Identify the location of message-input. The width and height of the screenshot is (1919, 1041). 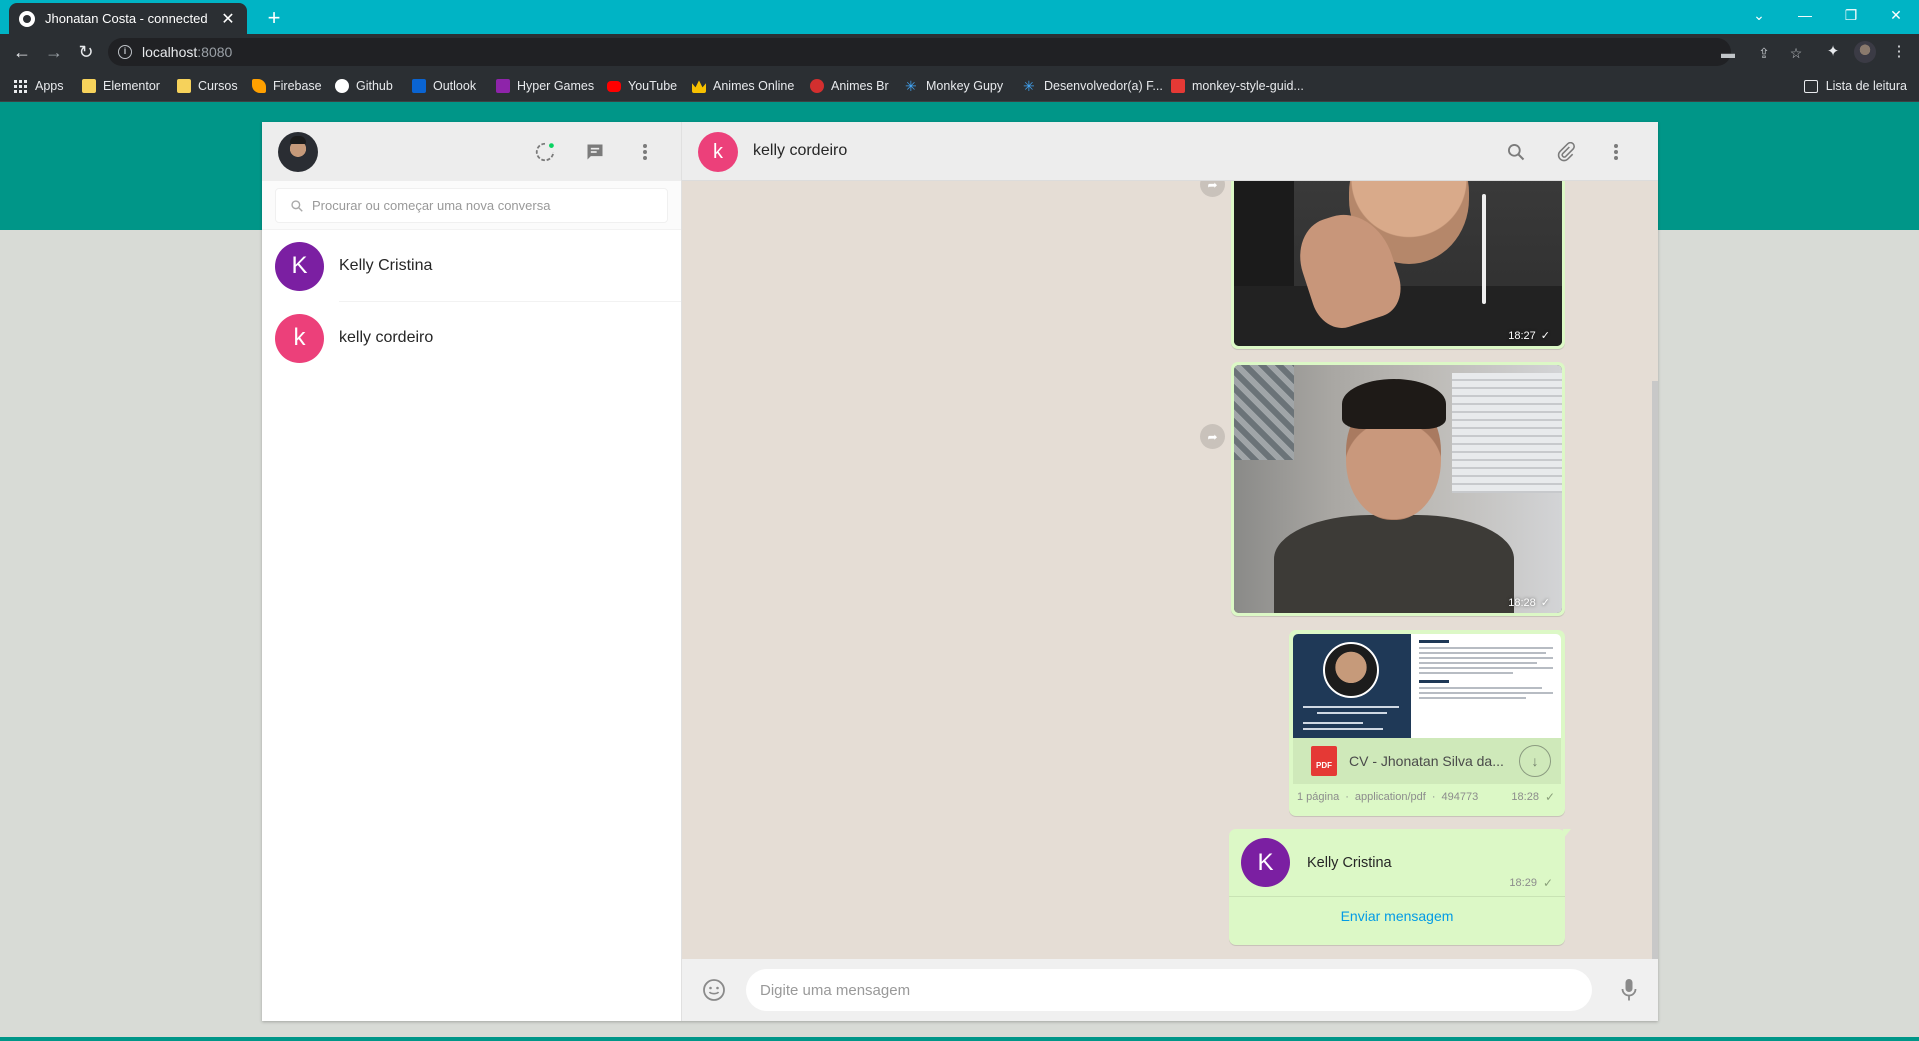
(1169, 990).